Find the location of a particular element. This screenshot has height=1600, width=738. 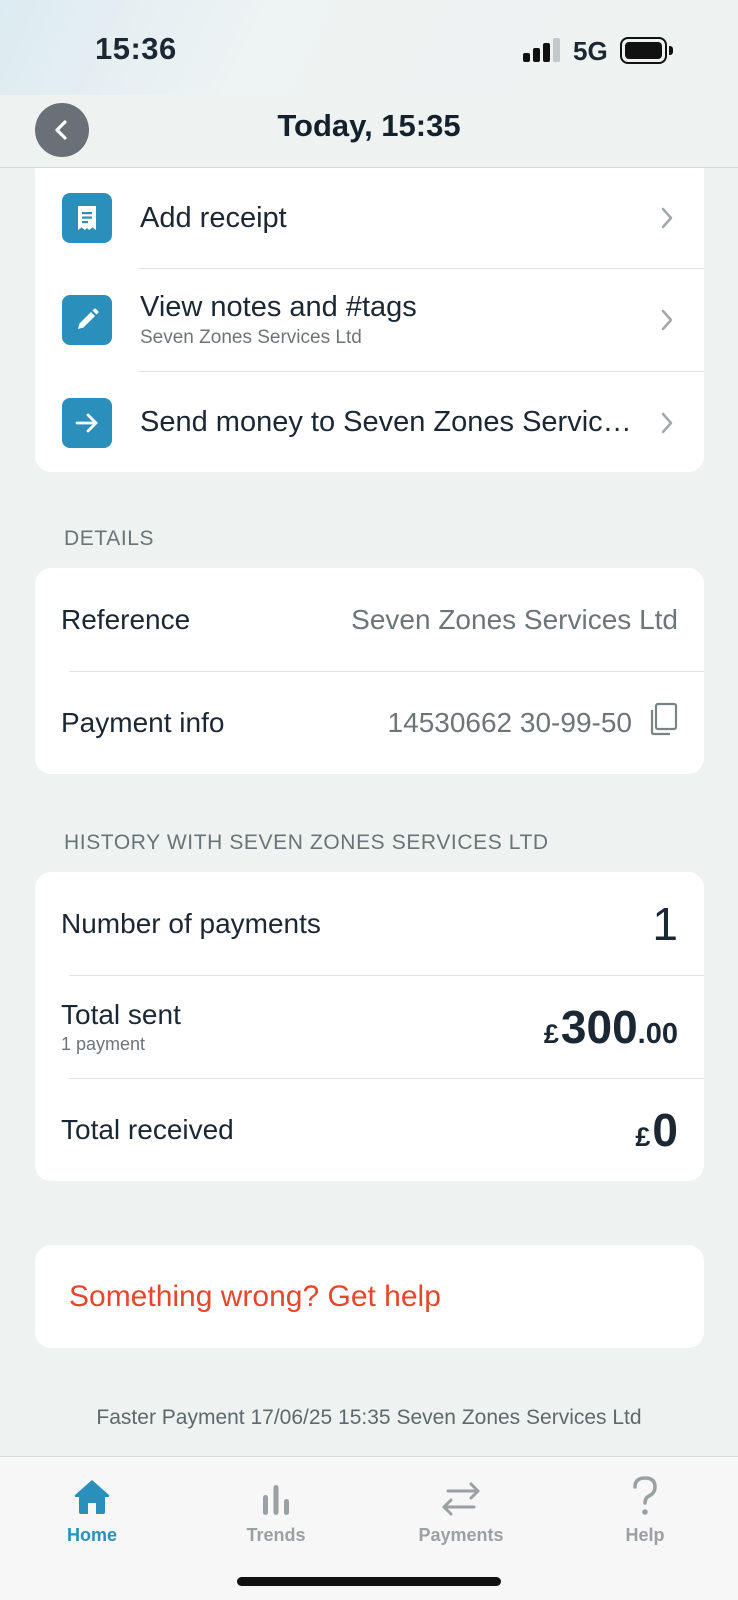

total-sent-label: Total sent is located at coordinates (121, 1014).